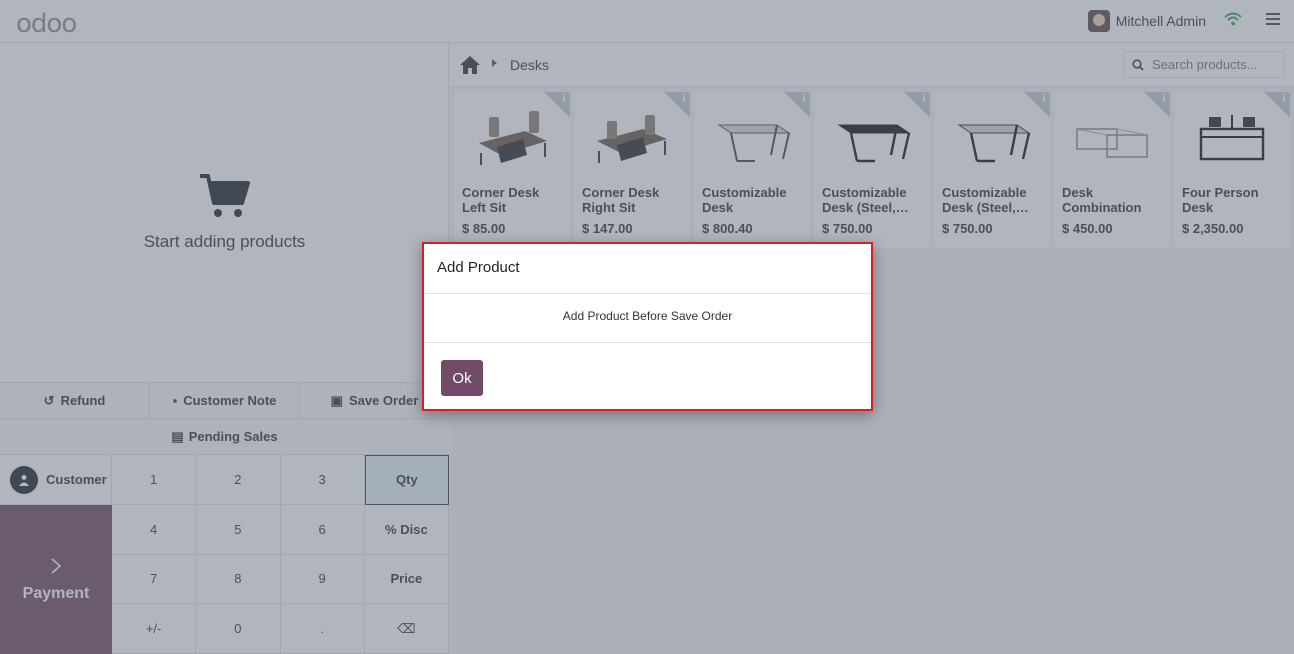  What do you see at coordinates (478, 267) in the screenshot?
I see `dialog-title: Add Product` at bounding box center [478, 267].